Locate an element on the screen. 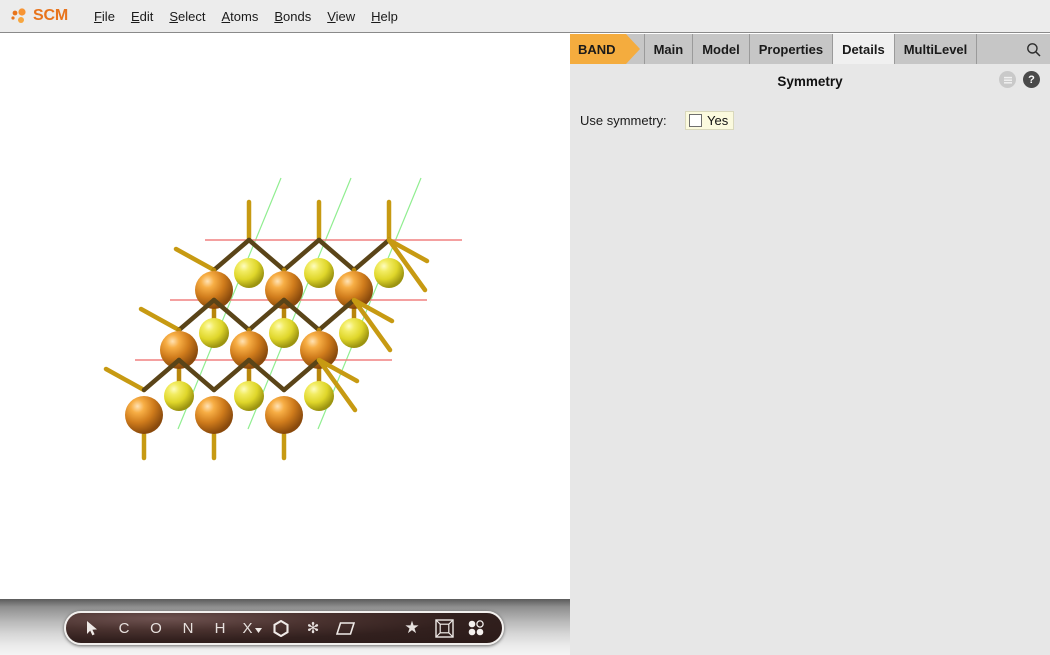  use-symmetry-label: Use symmetry: is located at coordinates (623, 120).